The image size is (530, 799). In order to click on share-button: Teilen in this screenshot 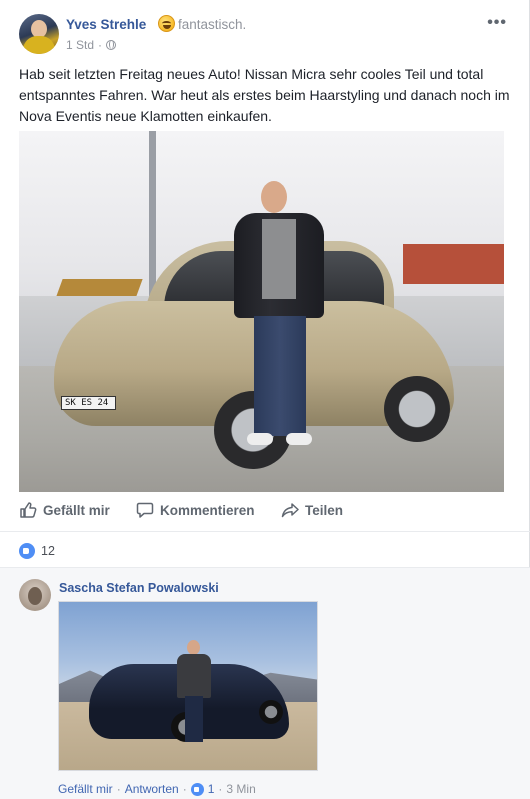, I will do `click(312, 510)`.